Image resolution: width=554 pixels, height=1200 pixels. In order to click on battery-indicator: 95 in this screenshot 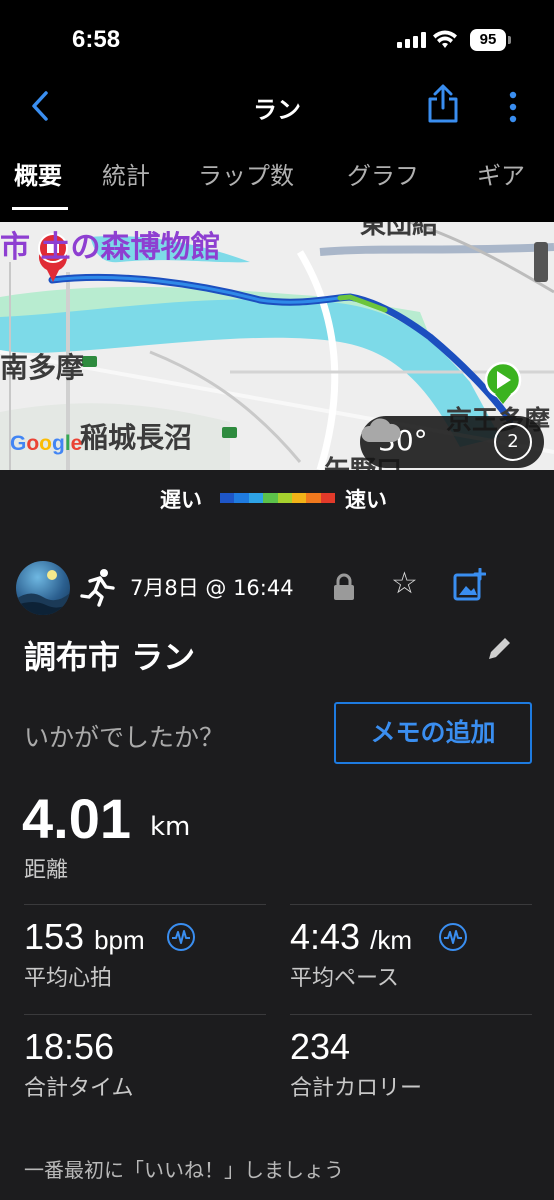, I will do `click(488, 40)`.